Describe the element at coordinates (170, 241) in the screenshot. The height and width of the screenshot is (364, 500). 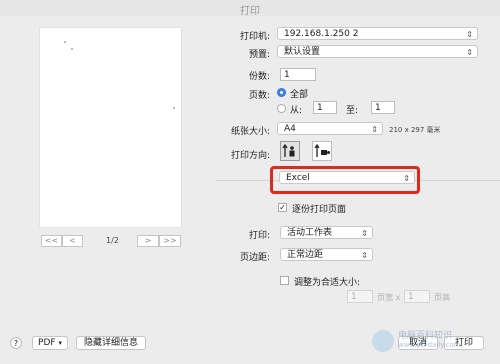
I see `last-page-button: >>` at that location.